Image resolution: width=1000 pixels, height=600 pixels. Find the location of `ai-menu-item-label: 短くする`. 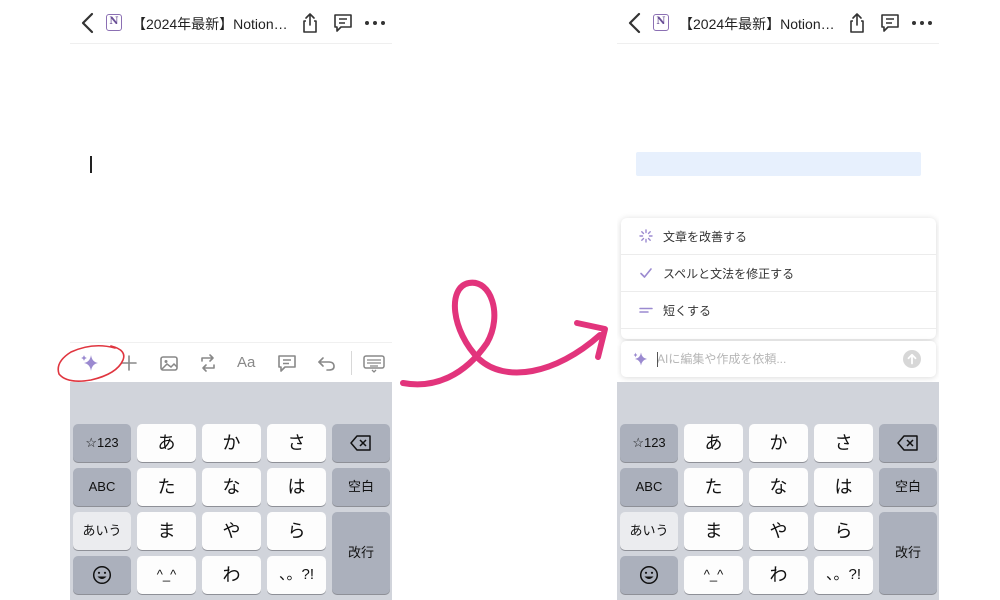

ai-menu-item-label: 短くする is located at coordinates (687, 311).